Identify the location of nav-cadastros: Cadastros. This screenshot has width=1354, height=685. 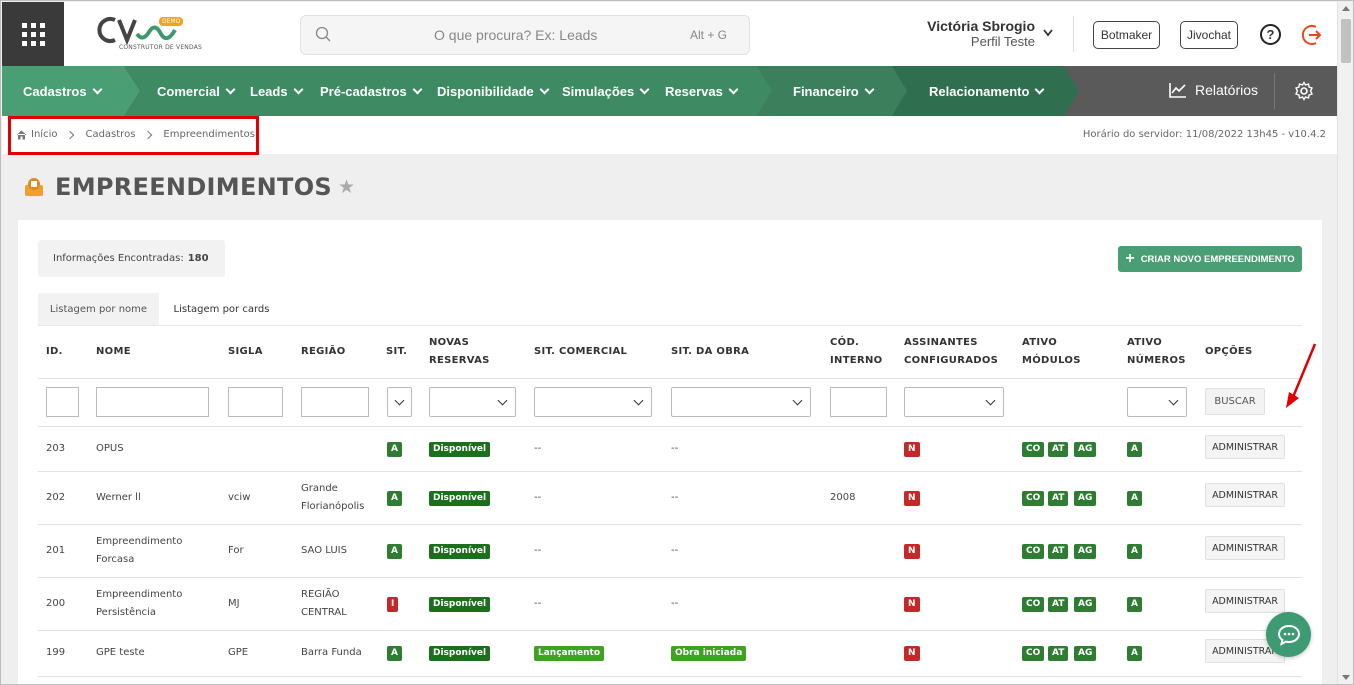
(63, 91).